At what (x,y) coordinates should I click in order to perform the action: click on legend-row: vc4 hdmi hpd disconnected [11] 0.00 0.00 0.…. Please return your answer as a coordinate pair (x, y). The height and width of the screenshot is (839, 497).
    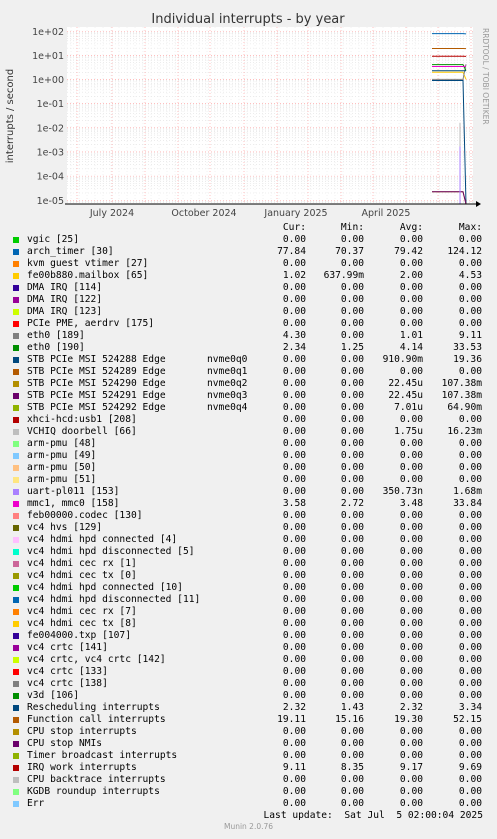
    Looking at the image, I should click on (248, 600).